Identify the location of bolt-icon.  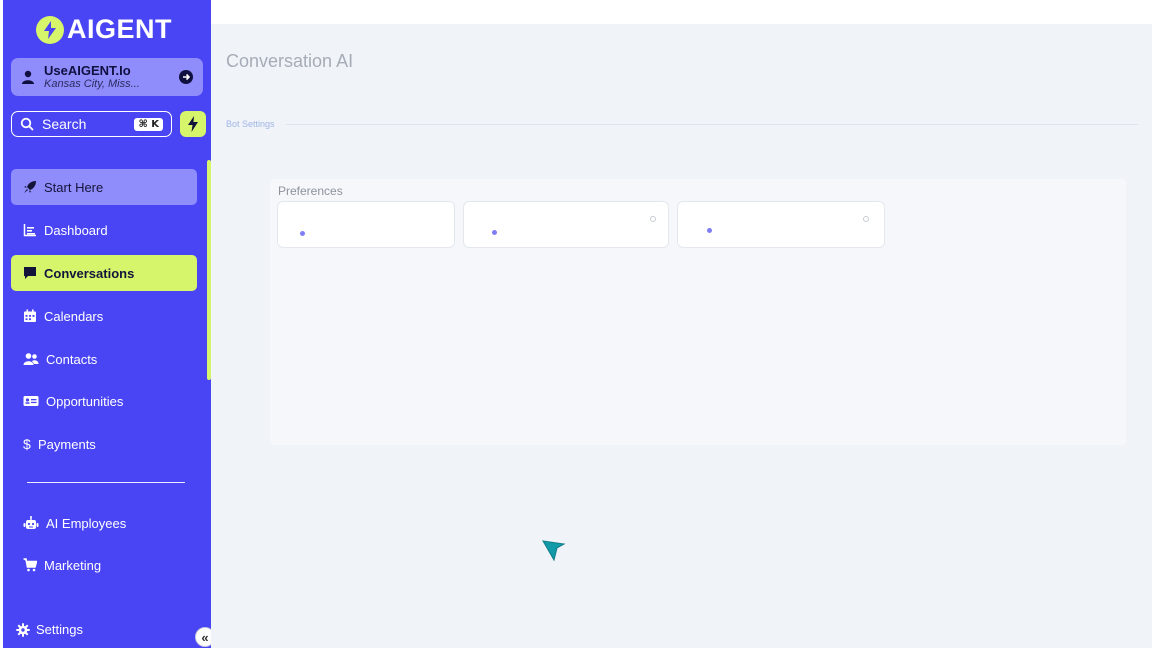
(193, 124).